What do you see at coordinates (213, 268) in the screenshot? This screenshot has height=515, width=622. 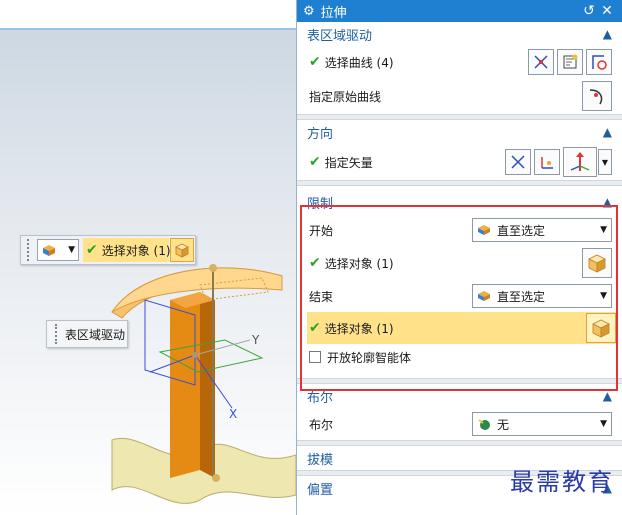 I see `axis-handle-top` at bounding box center [213, 268].